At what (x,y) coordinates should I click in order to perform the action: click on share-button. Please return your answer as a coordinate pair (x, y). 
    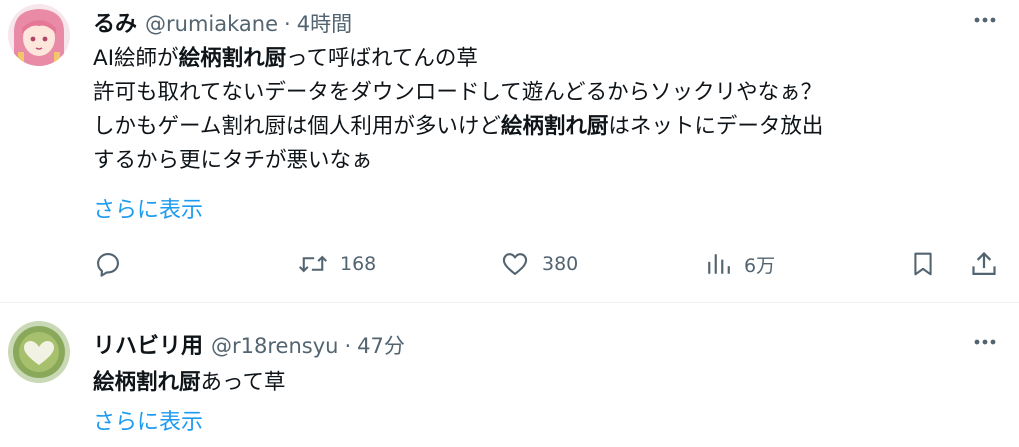
    Looking at the image, I should click on (984, 264).